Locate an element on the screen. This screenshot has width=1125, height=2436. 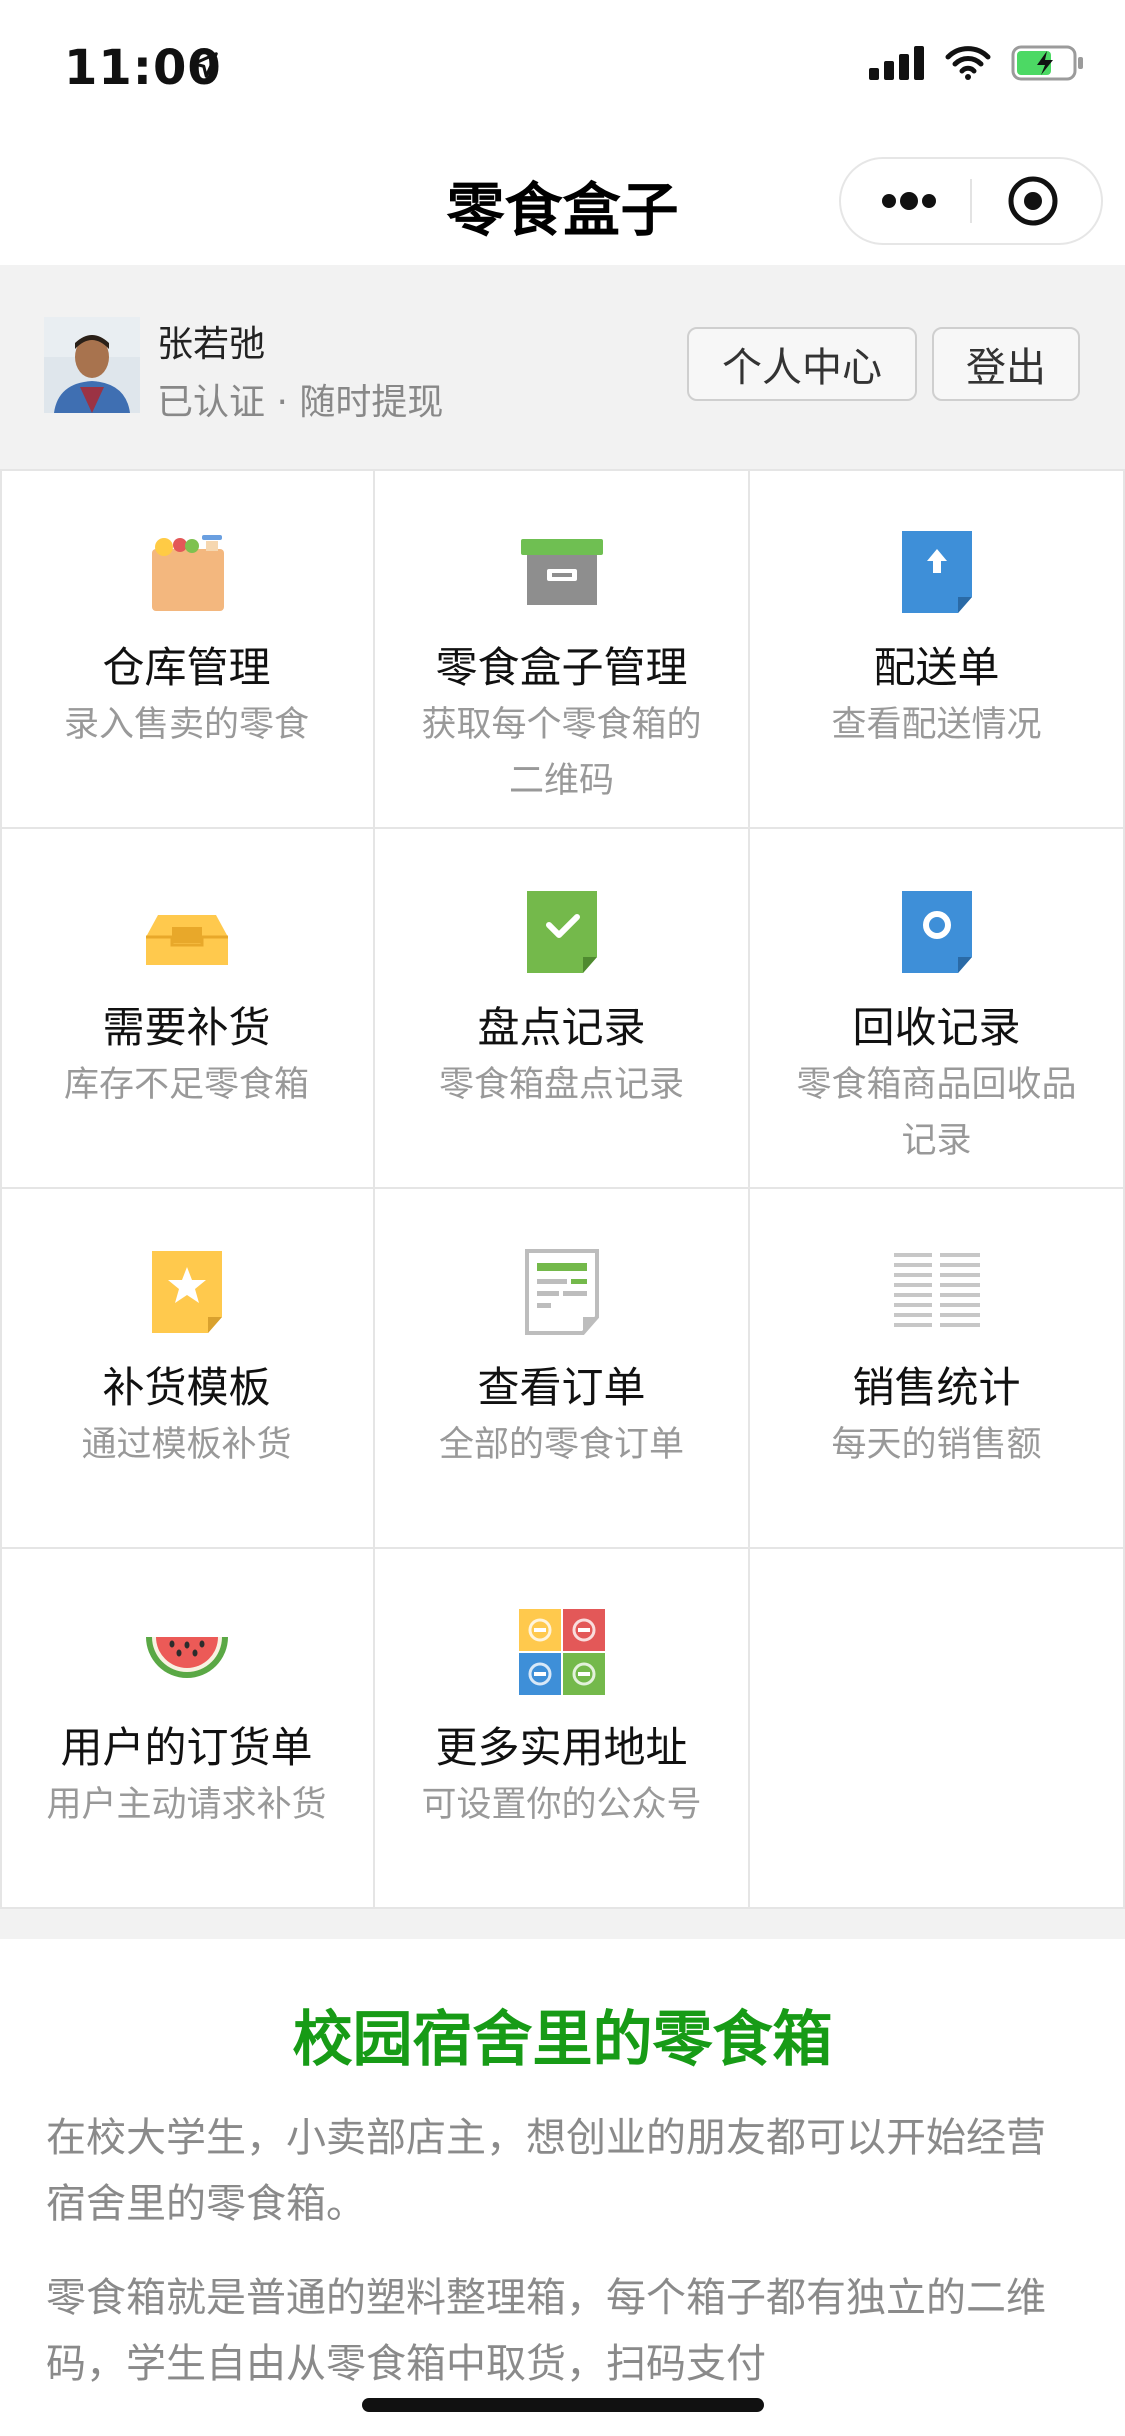
mini-program-capsule is located at coordinates (971, 201).